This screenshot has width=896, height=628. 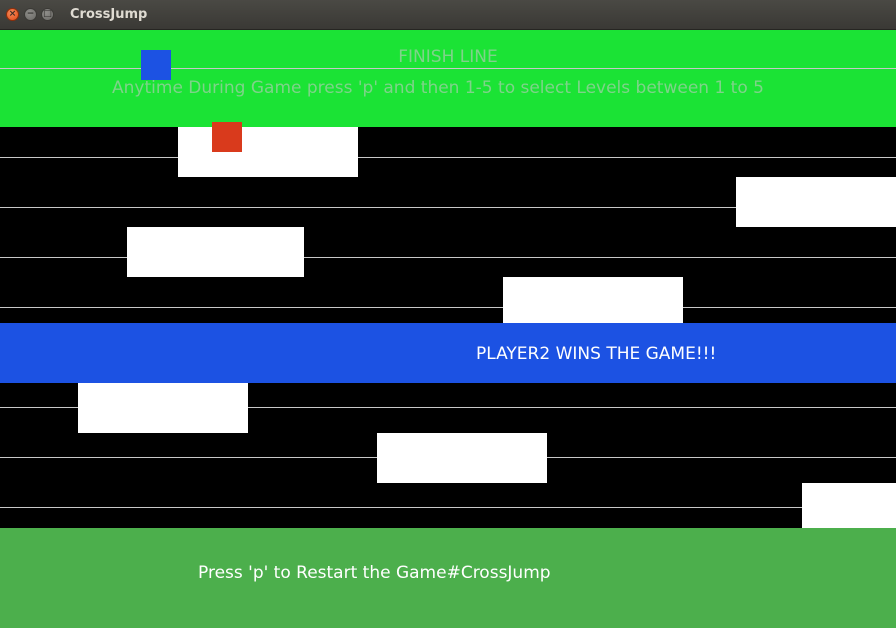 I want to click on close-icon: ×, so click(x=12, y=14).